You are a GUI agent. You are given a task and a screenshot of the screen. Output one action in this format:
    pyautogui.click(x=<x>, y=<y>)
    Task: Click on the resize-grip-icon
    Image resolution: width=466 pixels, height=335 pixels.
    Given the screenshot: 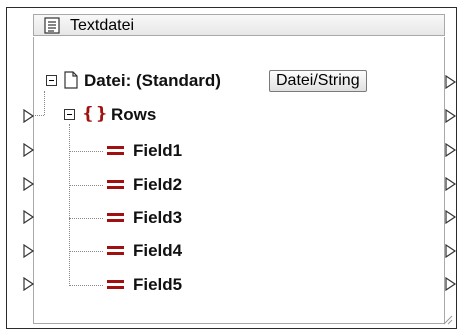 What is the action you would take?
    pyautogui.click(x=447, y=319)
    